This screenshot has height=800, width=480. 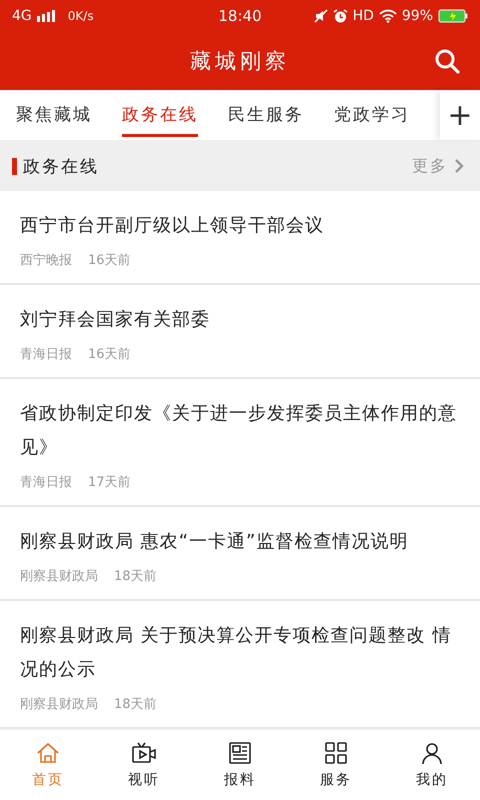 I want to click on hd-indicator: HD, so click(x=363, y=16).